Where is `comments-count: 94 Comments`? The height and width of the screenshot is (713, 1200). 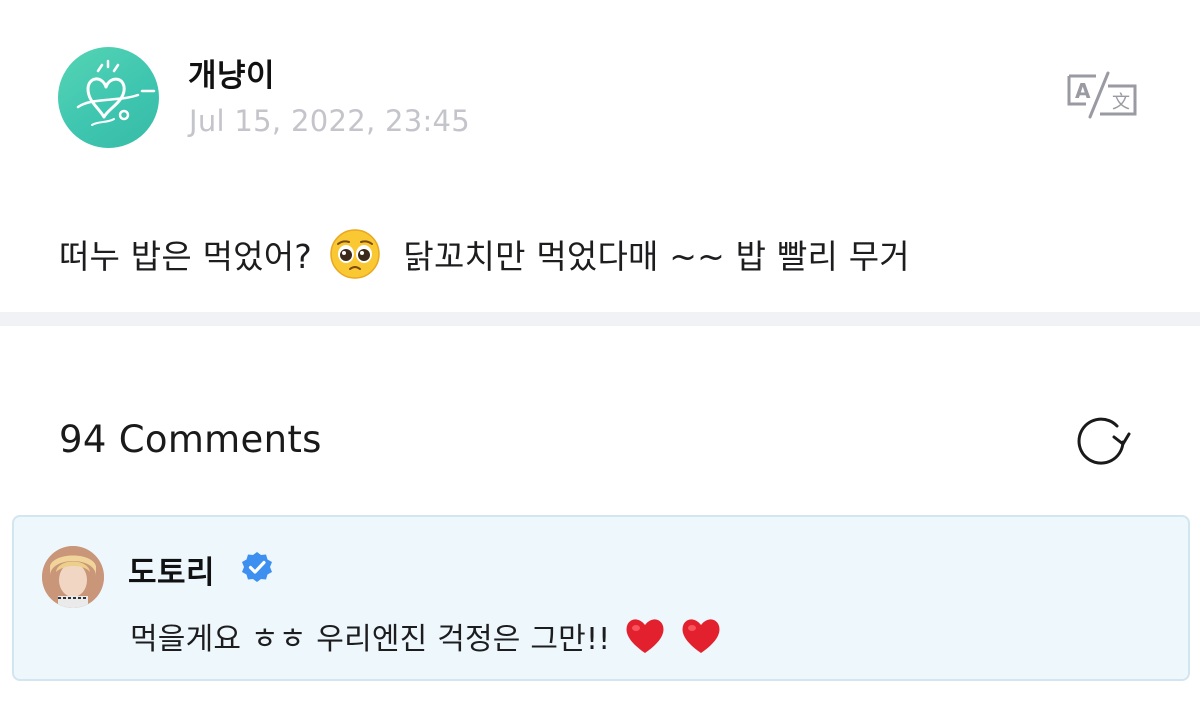 comments-count: 94 Comments is located at coordinates (190, 439).